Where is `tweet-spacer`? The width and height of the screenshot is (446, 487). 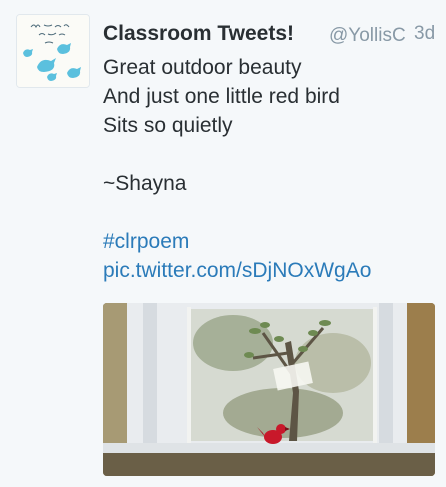 tweet-spacer is located at coordinates (268, 212).